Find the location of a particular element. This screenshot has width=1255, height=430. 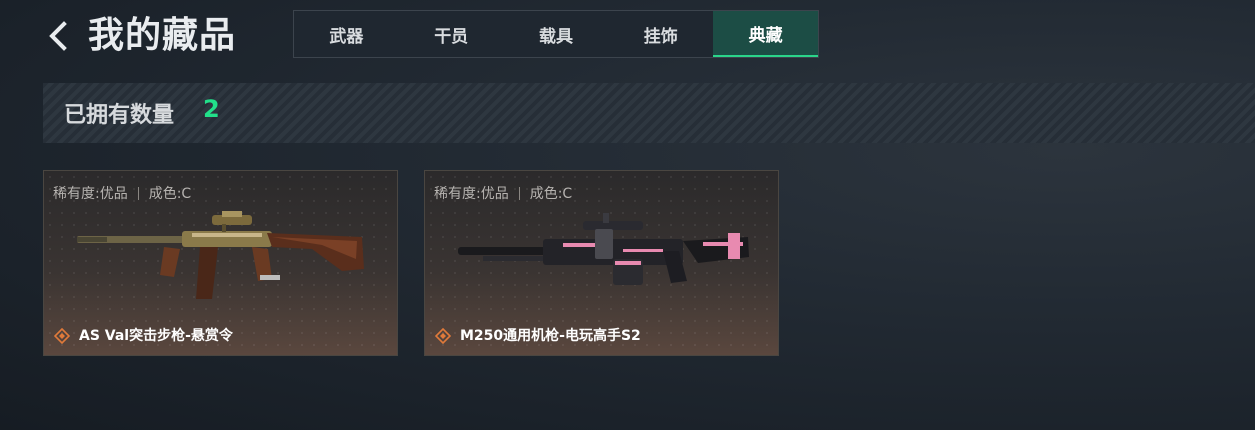

tab-charms: 挂饰 is located at coordinates (660, 34).